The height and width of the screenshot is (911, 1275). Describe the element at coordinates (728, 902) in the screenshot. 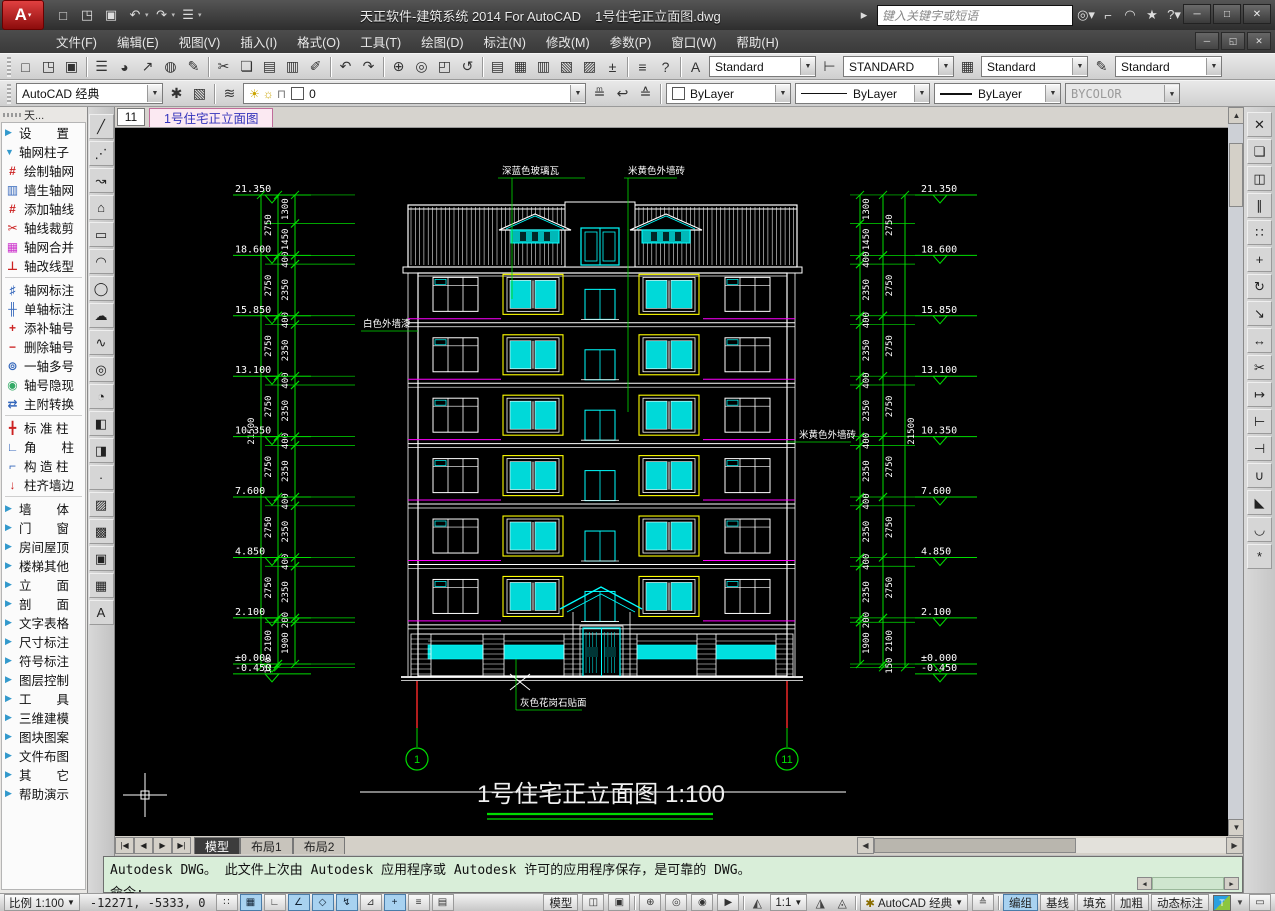

I see `show-motion-icon: ▶` at that location.